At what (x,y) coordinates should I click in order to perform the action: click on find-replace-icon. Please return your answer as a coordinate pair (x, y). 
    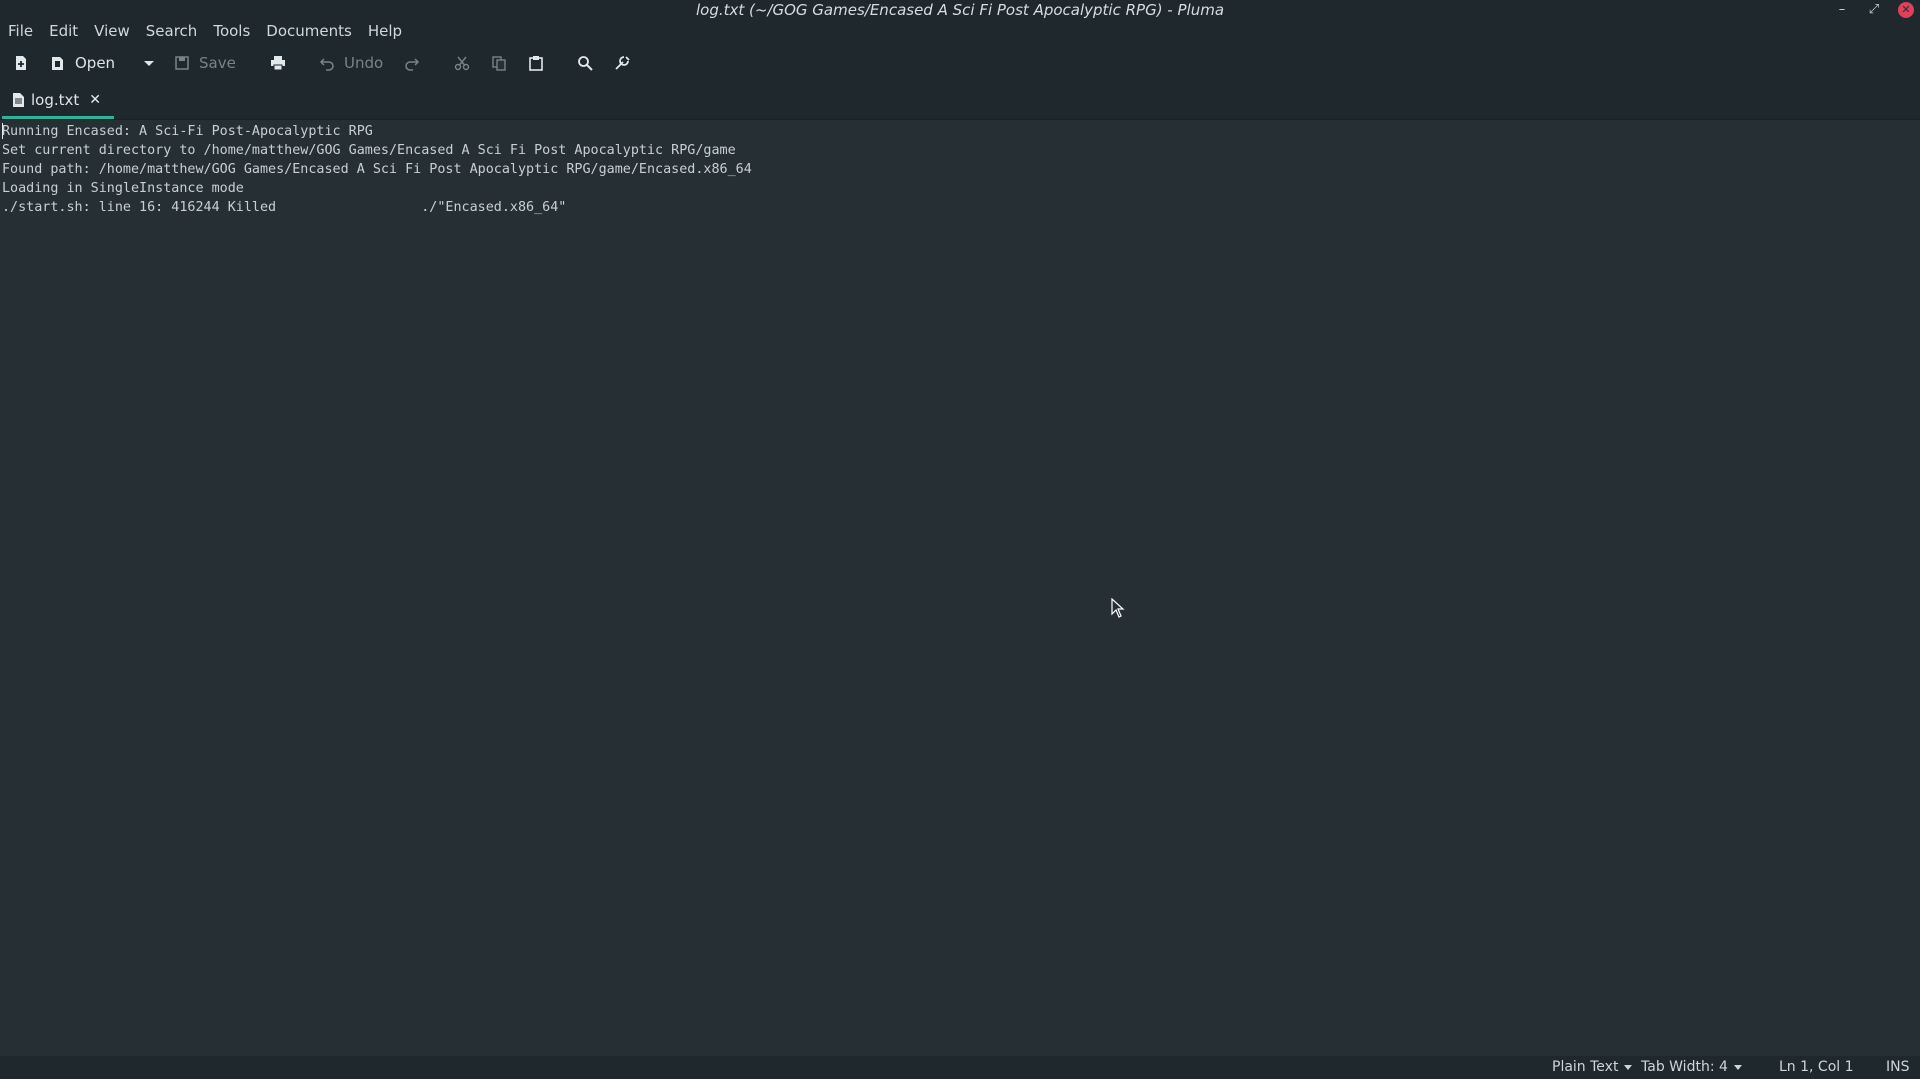
    Looking at the image, I should click on (622, 63).